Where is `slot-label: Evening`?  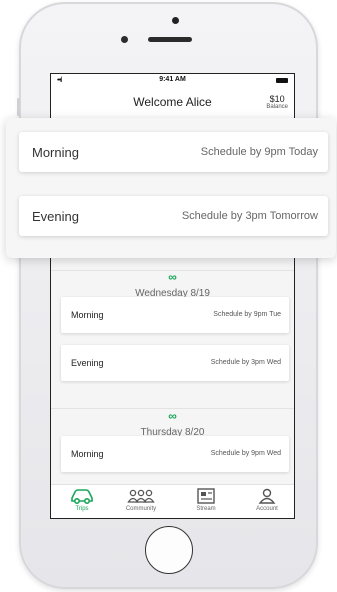
slot-label: Evening is located at coordinates (87, 363).